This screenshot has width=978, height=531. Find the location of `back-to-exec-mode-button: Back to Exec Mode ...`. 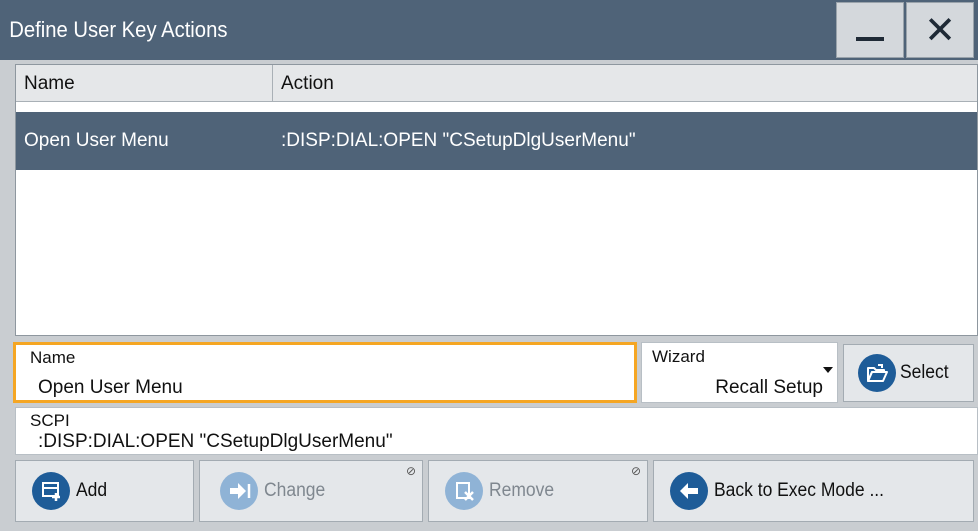

back-to-exec-mode-button: Back to Exec Mode ... is located at coordinates (813, 491).